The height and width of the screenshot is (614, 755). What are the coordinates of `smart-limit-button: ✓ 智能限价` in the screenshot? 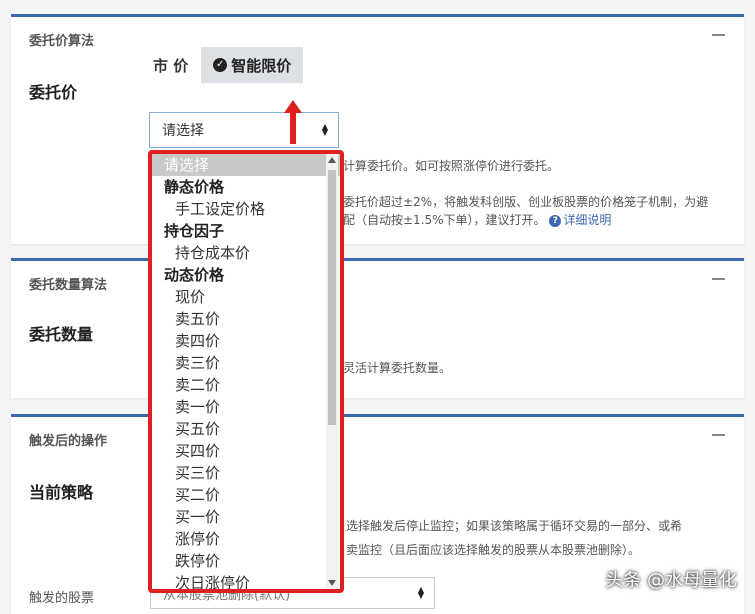 It's located at (252, 65).